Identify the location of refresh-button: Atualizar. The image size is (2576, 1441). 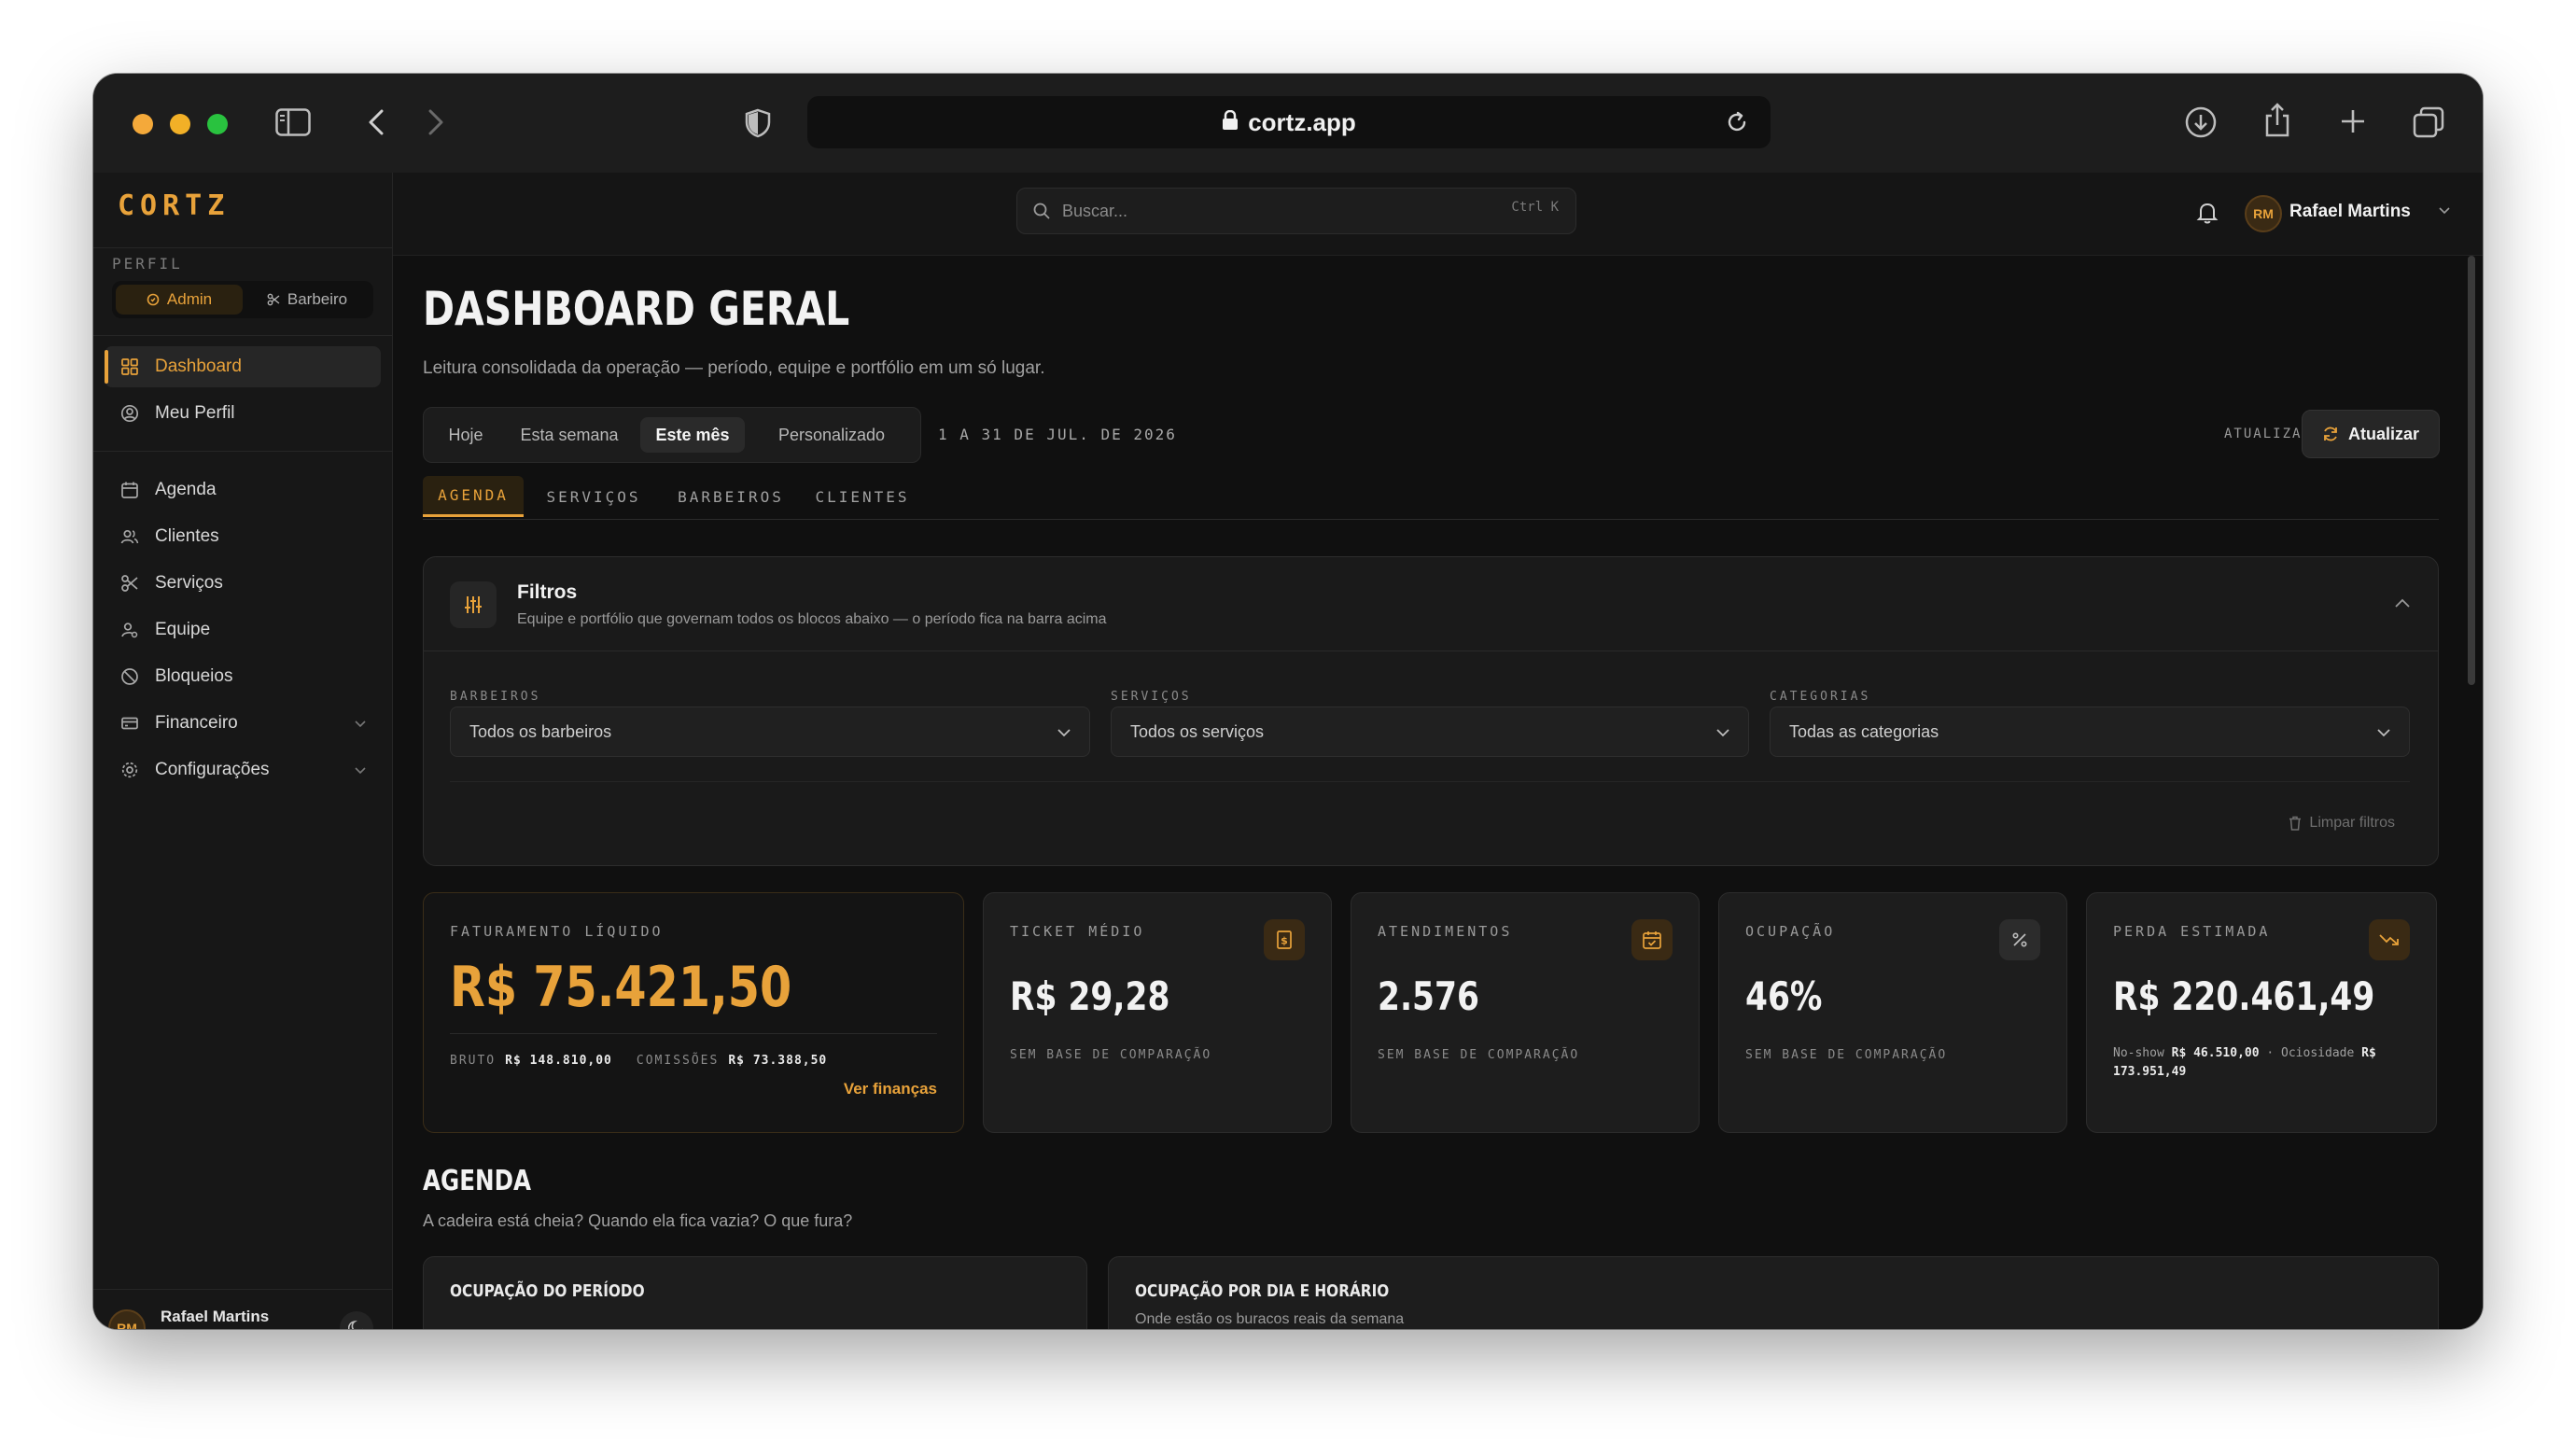
(2371, 434).